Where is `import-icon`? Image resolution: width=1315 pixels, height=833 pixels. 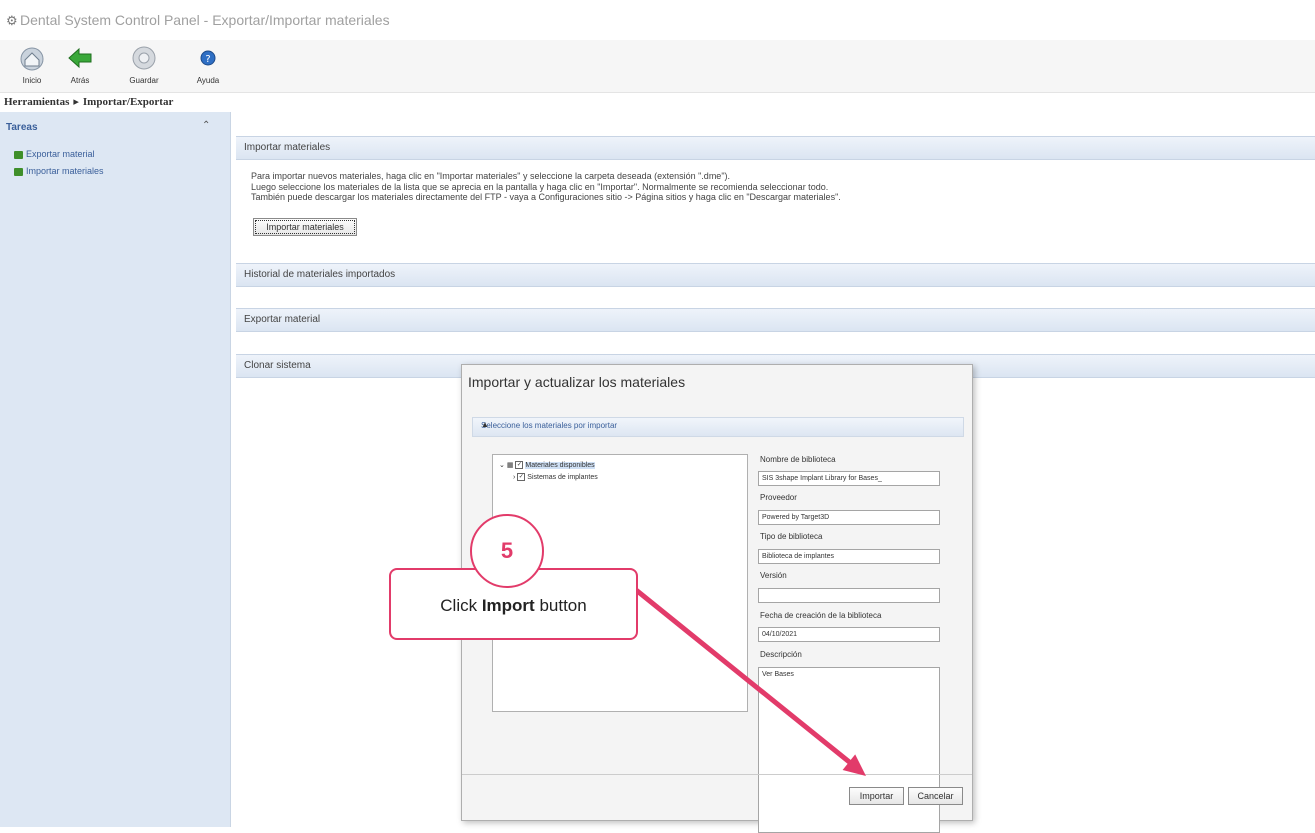
import-icon is located at coordinates (18, 171).